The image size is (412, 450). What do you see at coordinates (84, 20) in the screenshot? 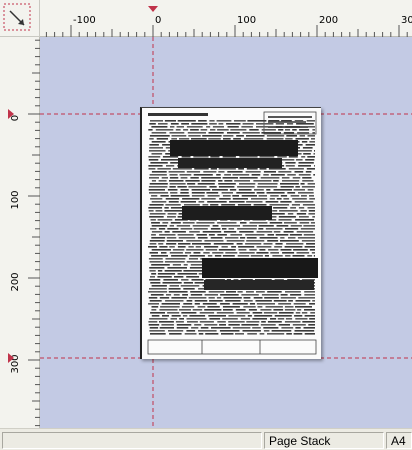
I see `ruler-label: -100` at bounding box center [84, 20].